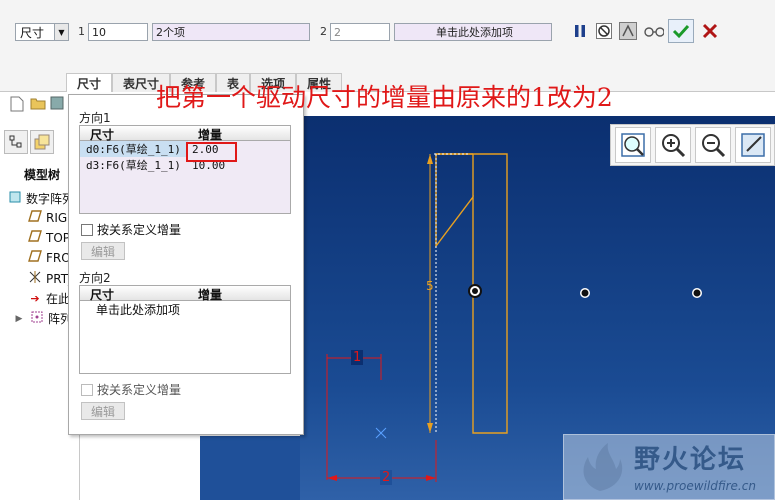  What do you see at coordinates (211, 152) in the screenshot?
I see `highlight-box` at bounding box center [211, 152].